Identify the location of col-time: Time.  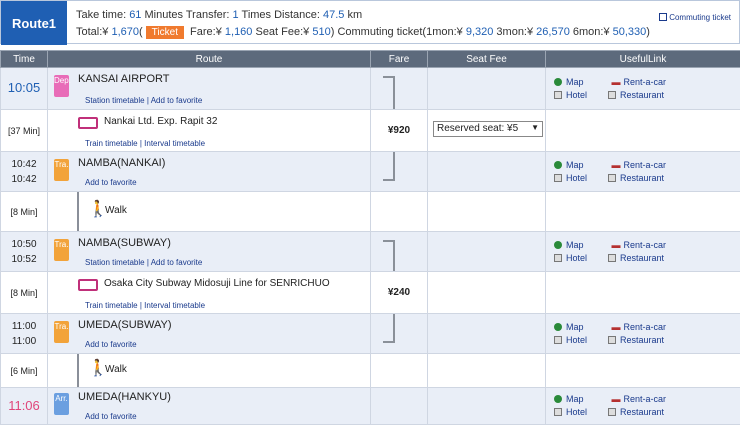
(24, 59).